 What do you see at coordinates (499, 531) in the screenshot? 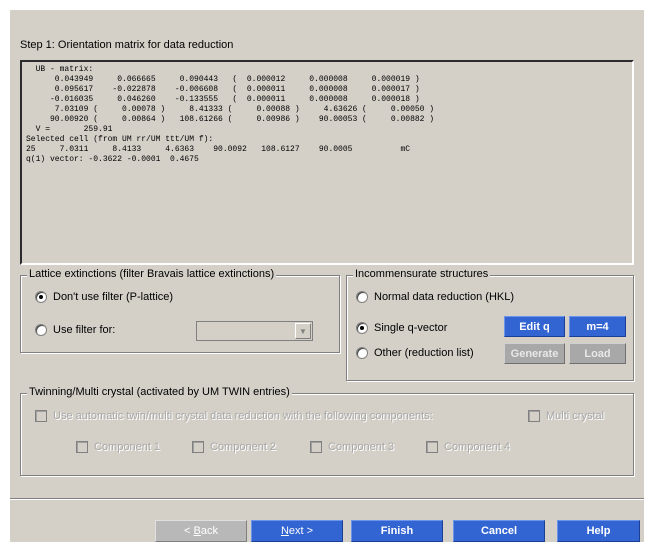
I see `cancel-button: Cancel` at bounding box center [499, 531].